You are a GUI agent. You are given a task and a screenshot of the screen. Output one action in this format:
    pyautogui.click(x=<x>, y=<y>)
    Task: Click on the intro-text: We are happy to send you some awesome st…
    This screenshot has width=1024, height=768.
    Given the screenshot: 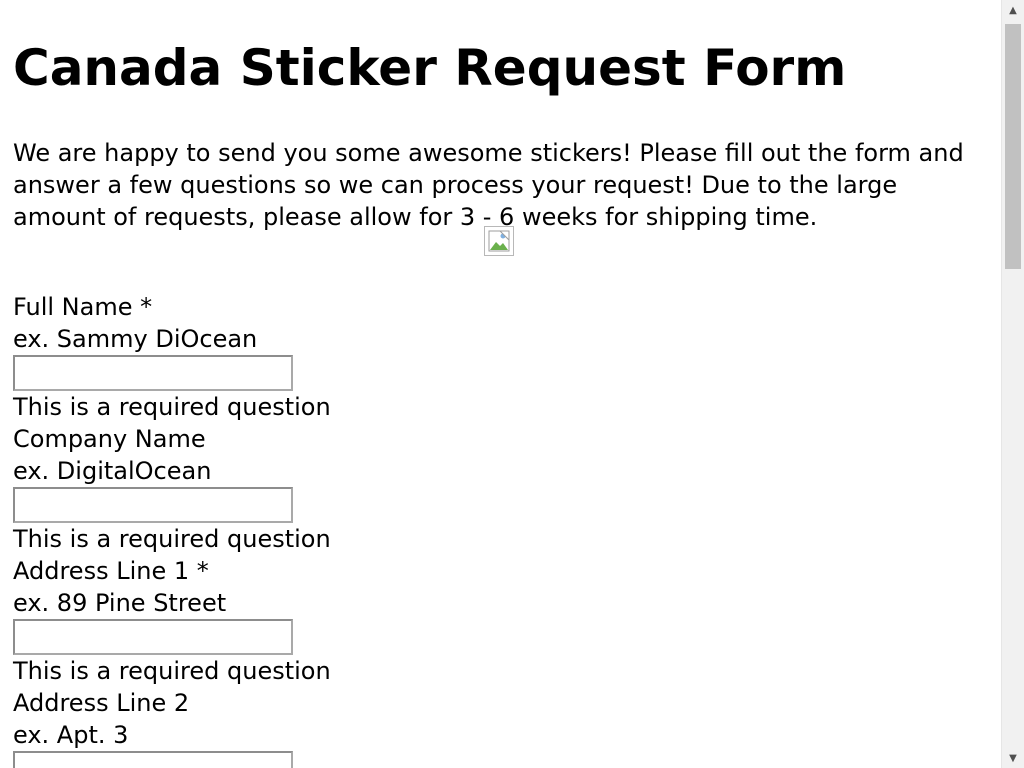 What is the action you would take?
    pyautogui.click(x=488, y=185)
    